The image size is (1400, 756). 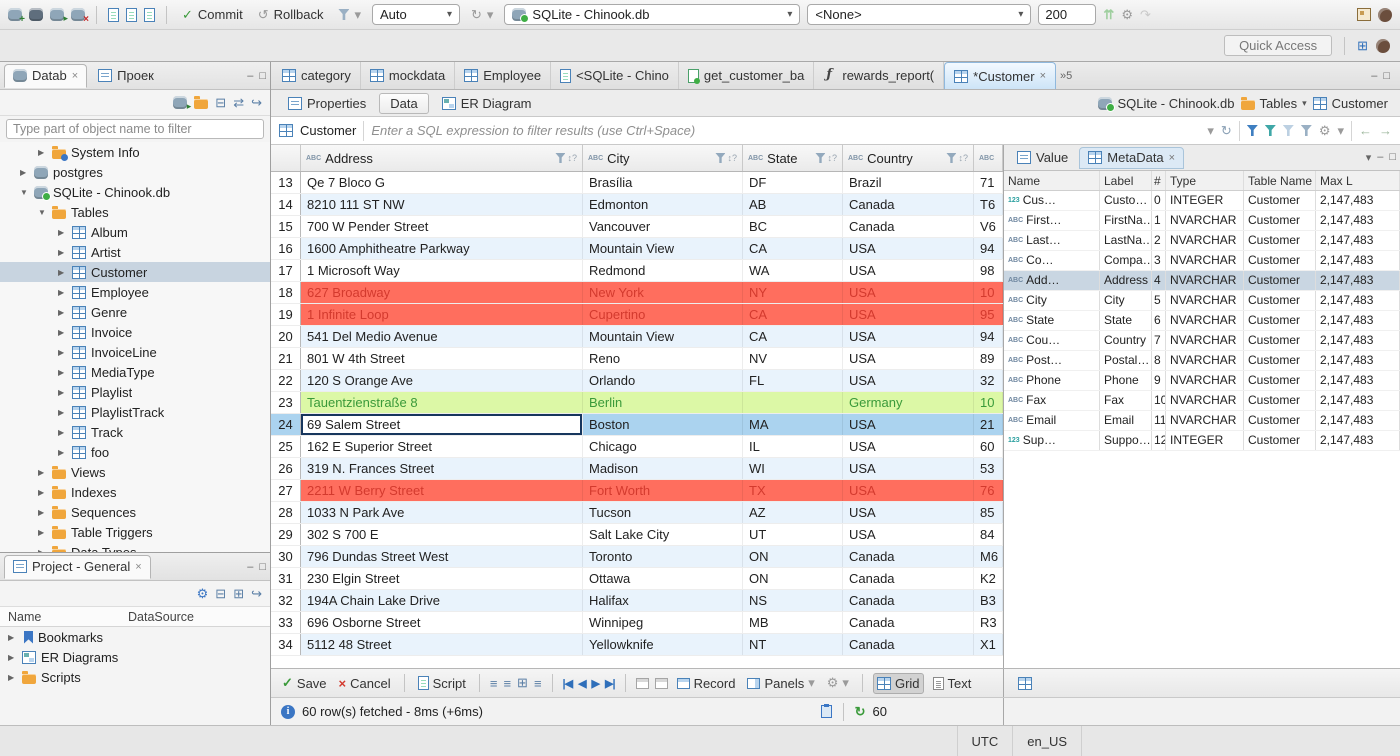 I want to click on maximize-editor-icon: □, so click(x=1386, y=76).